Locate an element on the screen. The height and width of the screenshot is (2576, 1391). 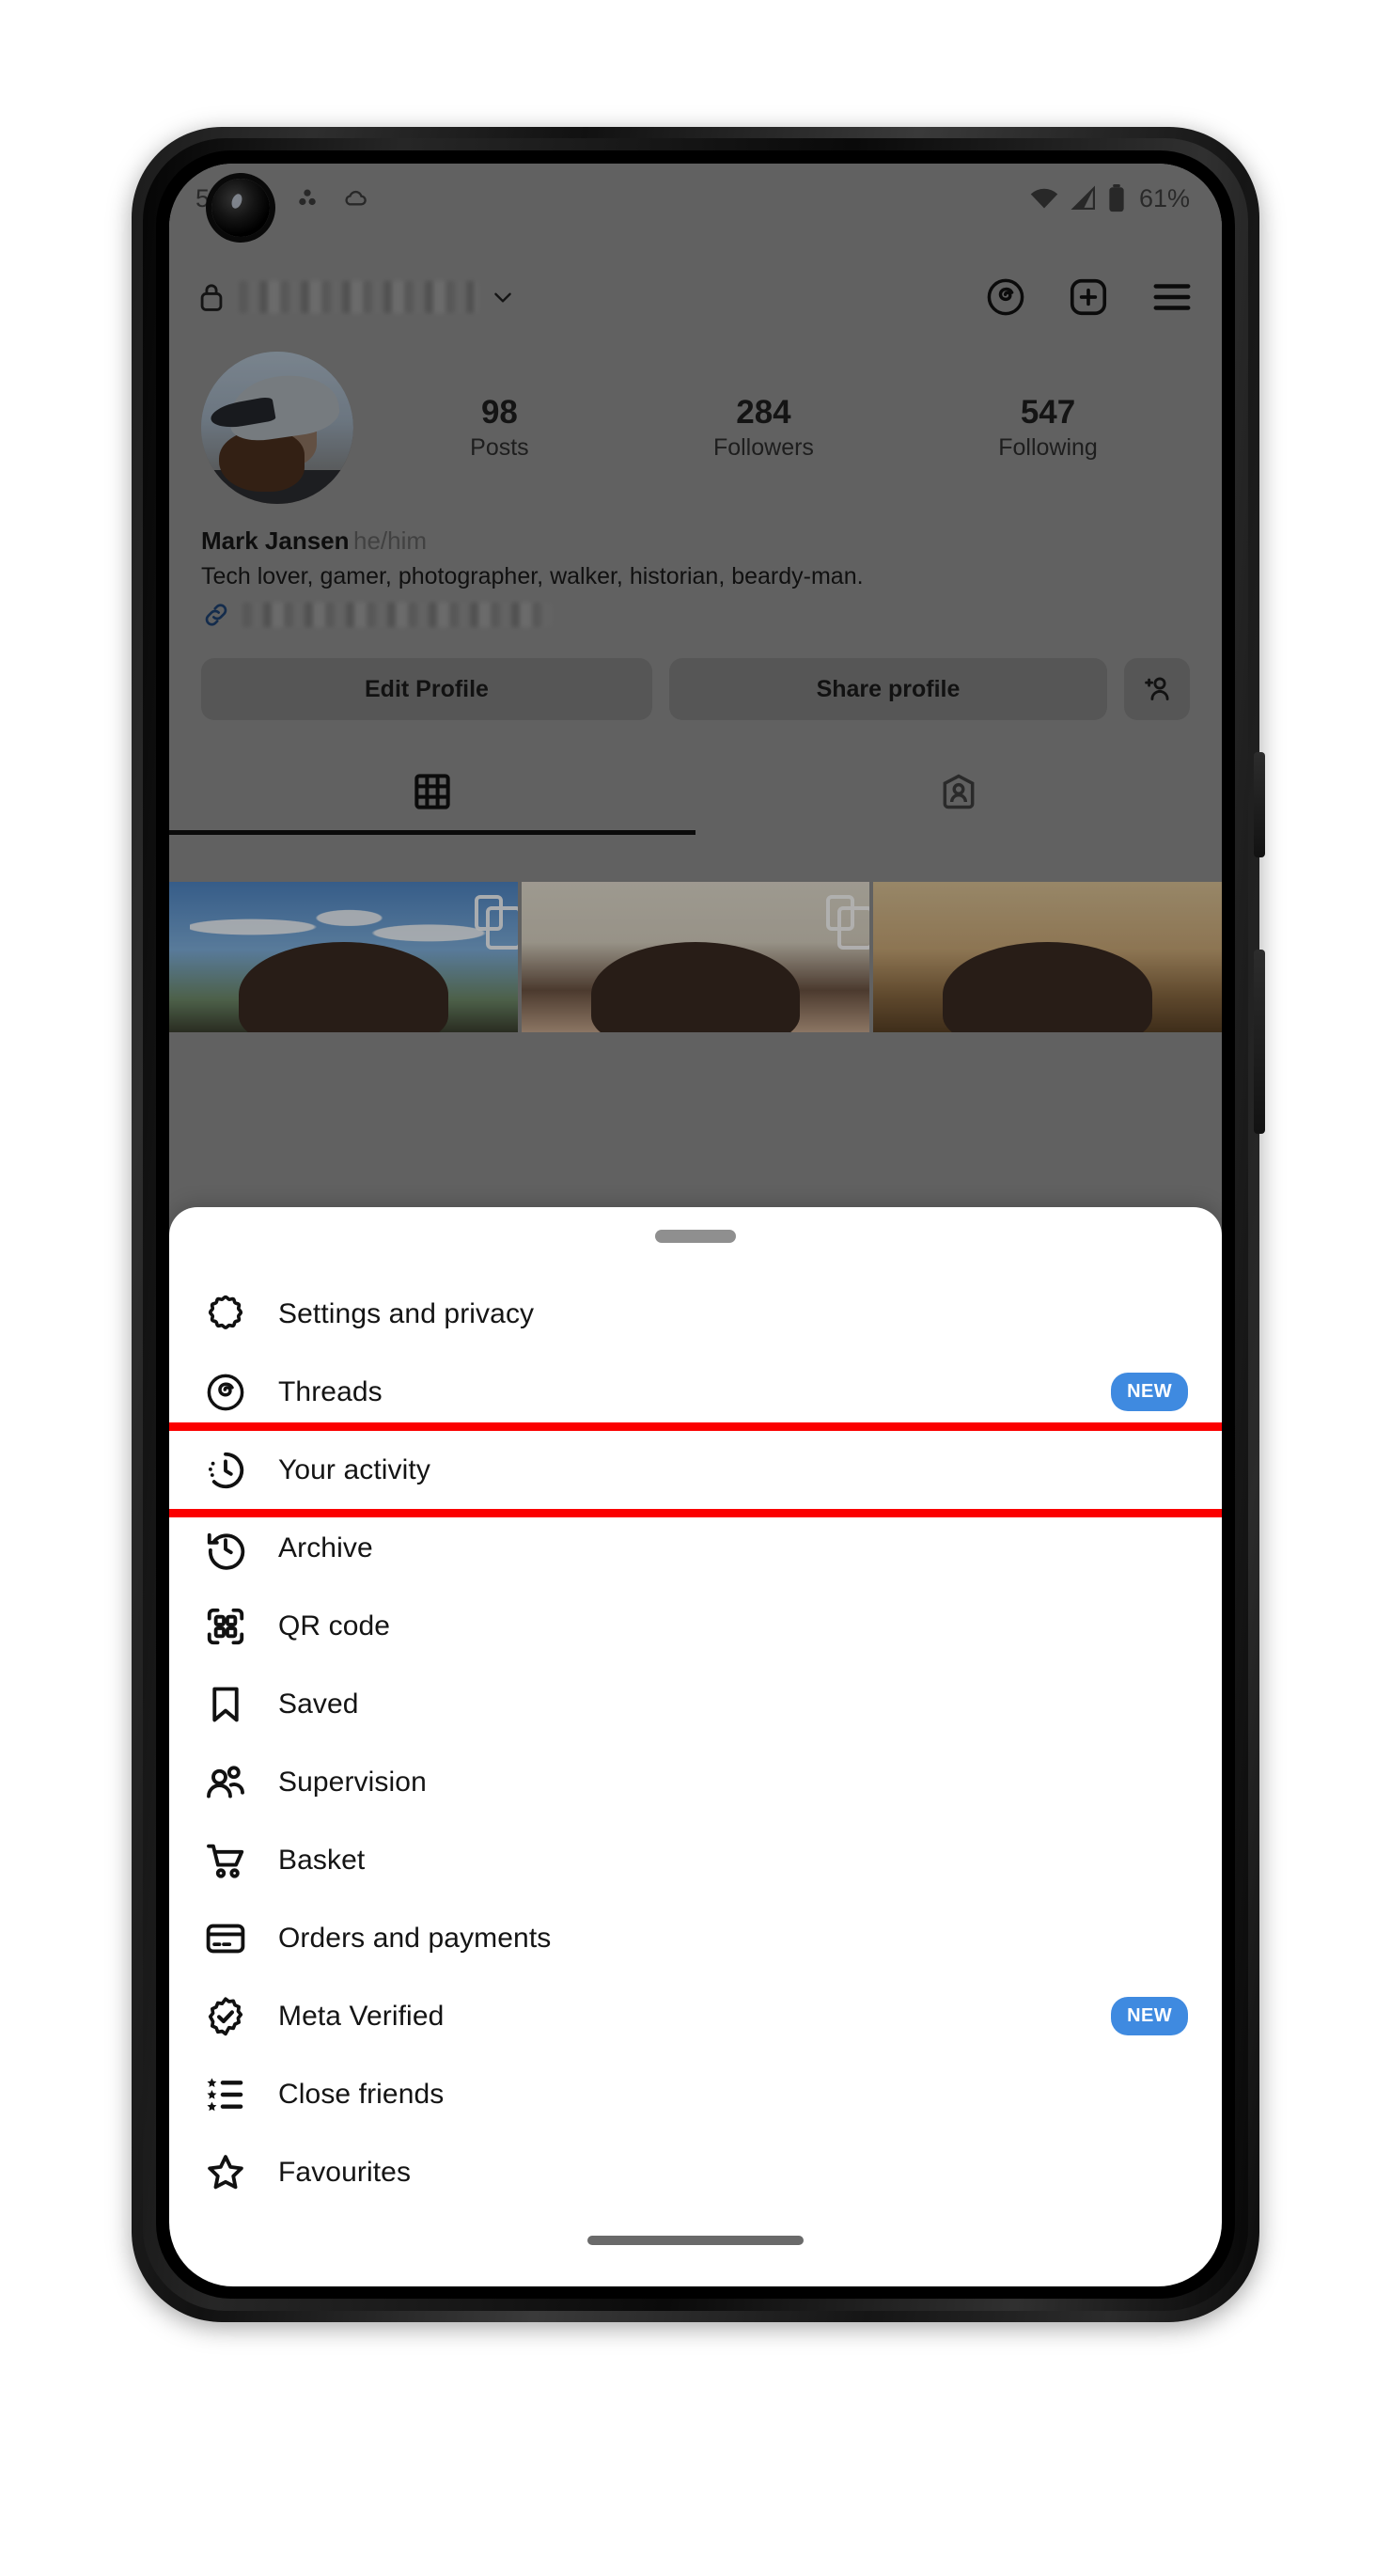
home-gesture-bar is located at coordinates (696, 2240).